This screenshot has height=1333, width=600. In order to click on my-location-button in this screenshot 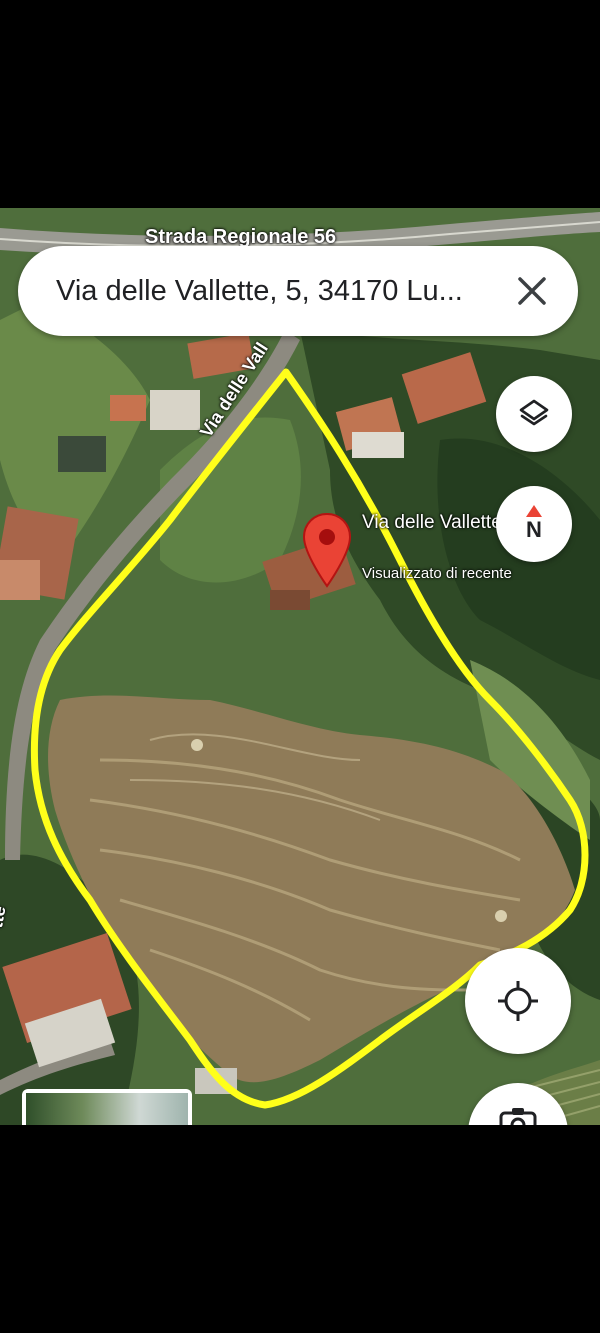, I will do `click(518, 1001)`.